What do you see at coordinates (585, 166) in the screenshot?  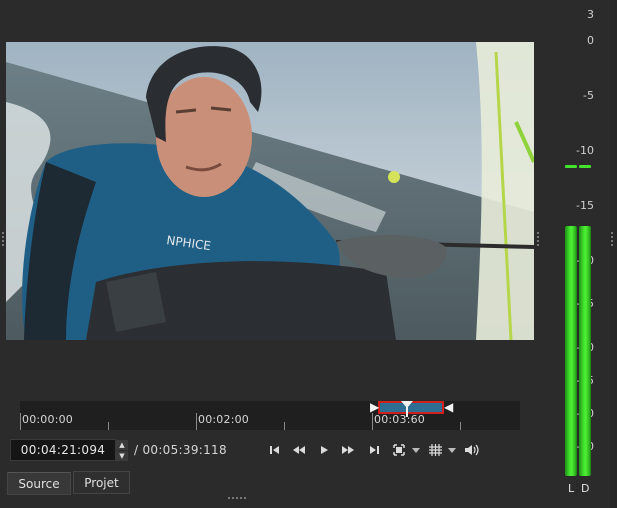 I see `peak-indicator-right` at bounding box center [585, 166].